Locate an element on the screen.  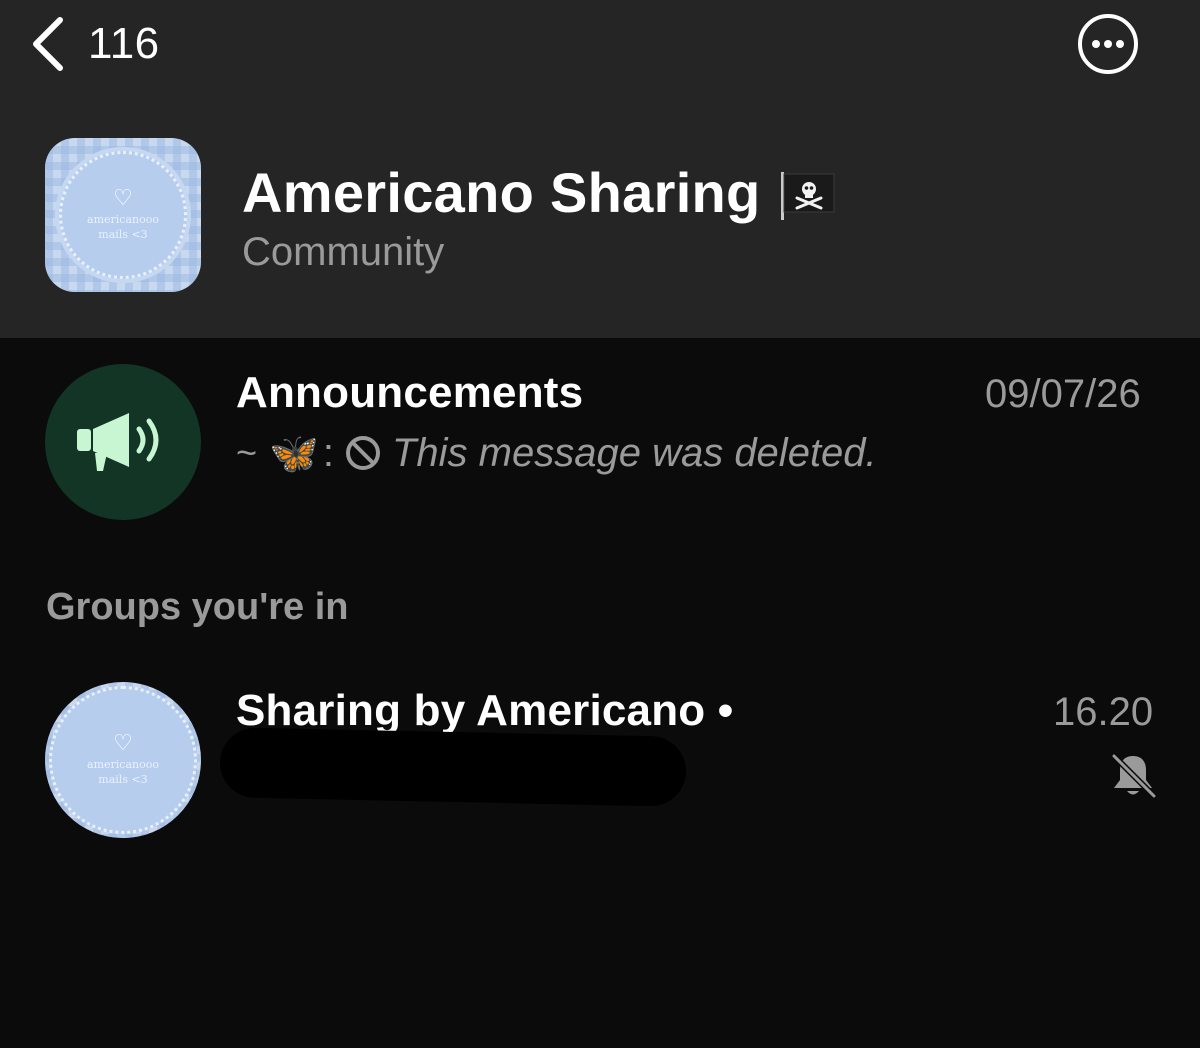
more-options-button is located at coordinates (1108, 44).